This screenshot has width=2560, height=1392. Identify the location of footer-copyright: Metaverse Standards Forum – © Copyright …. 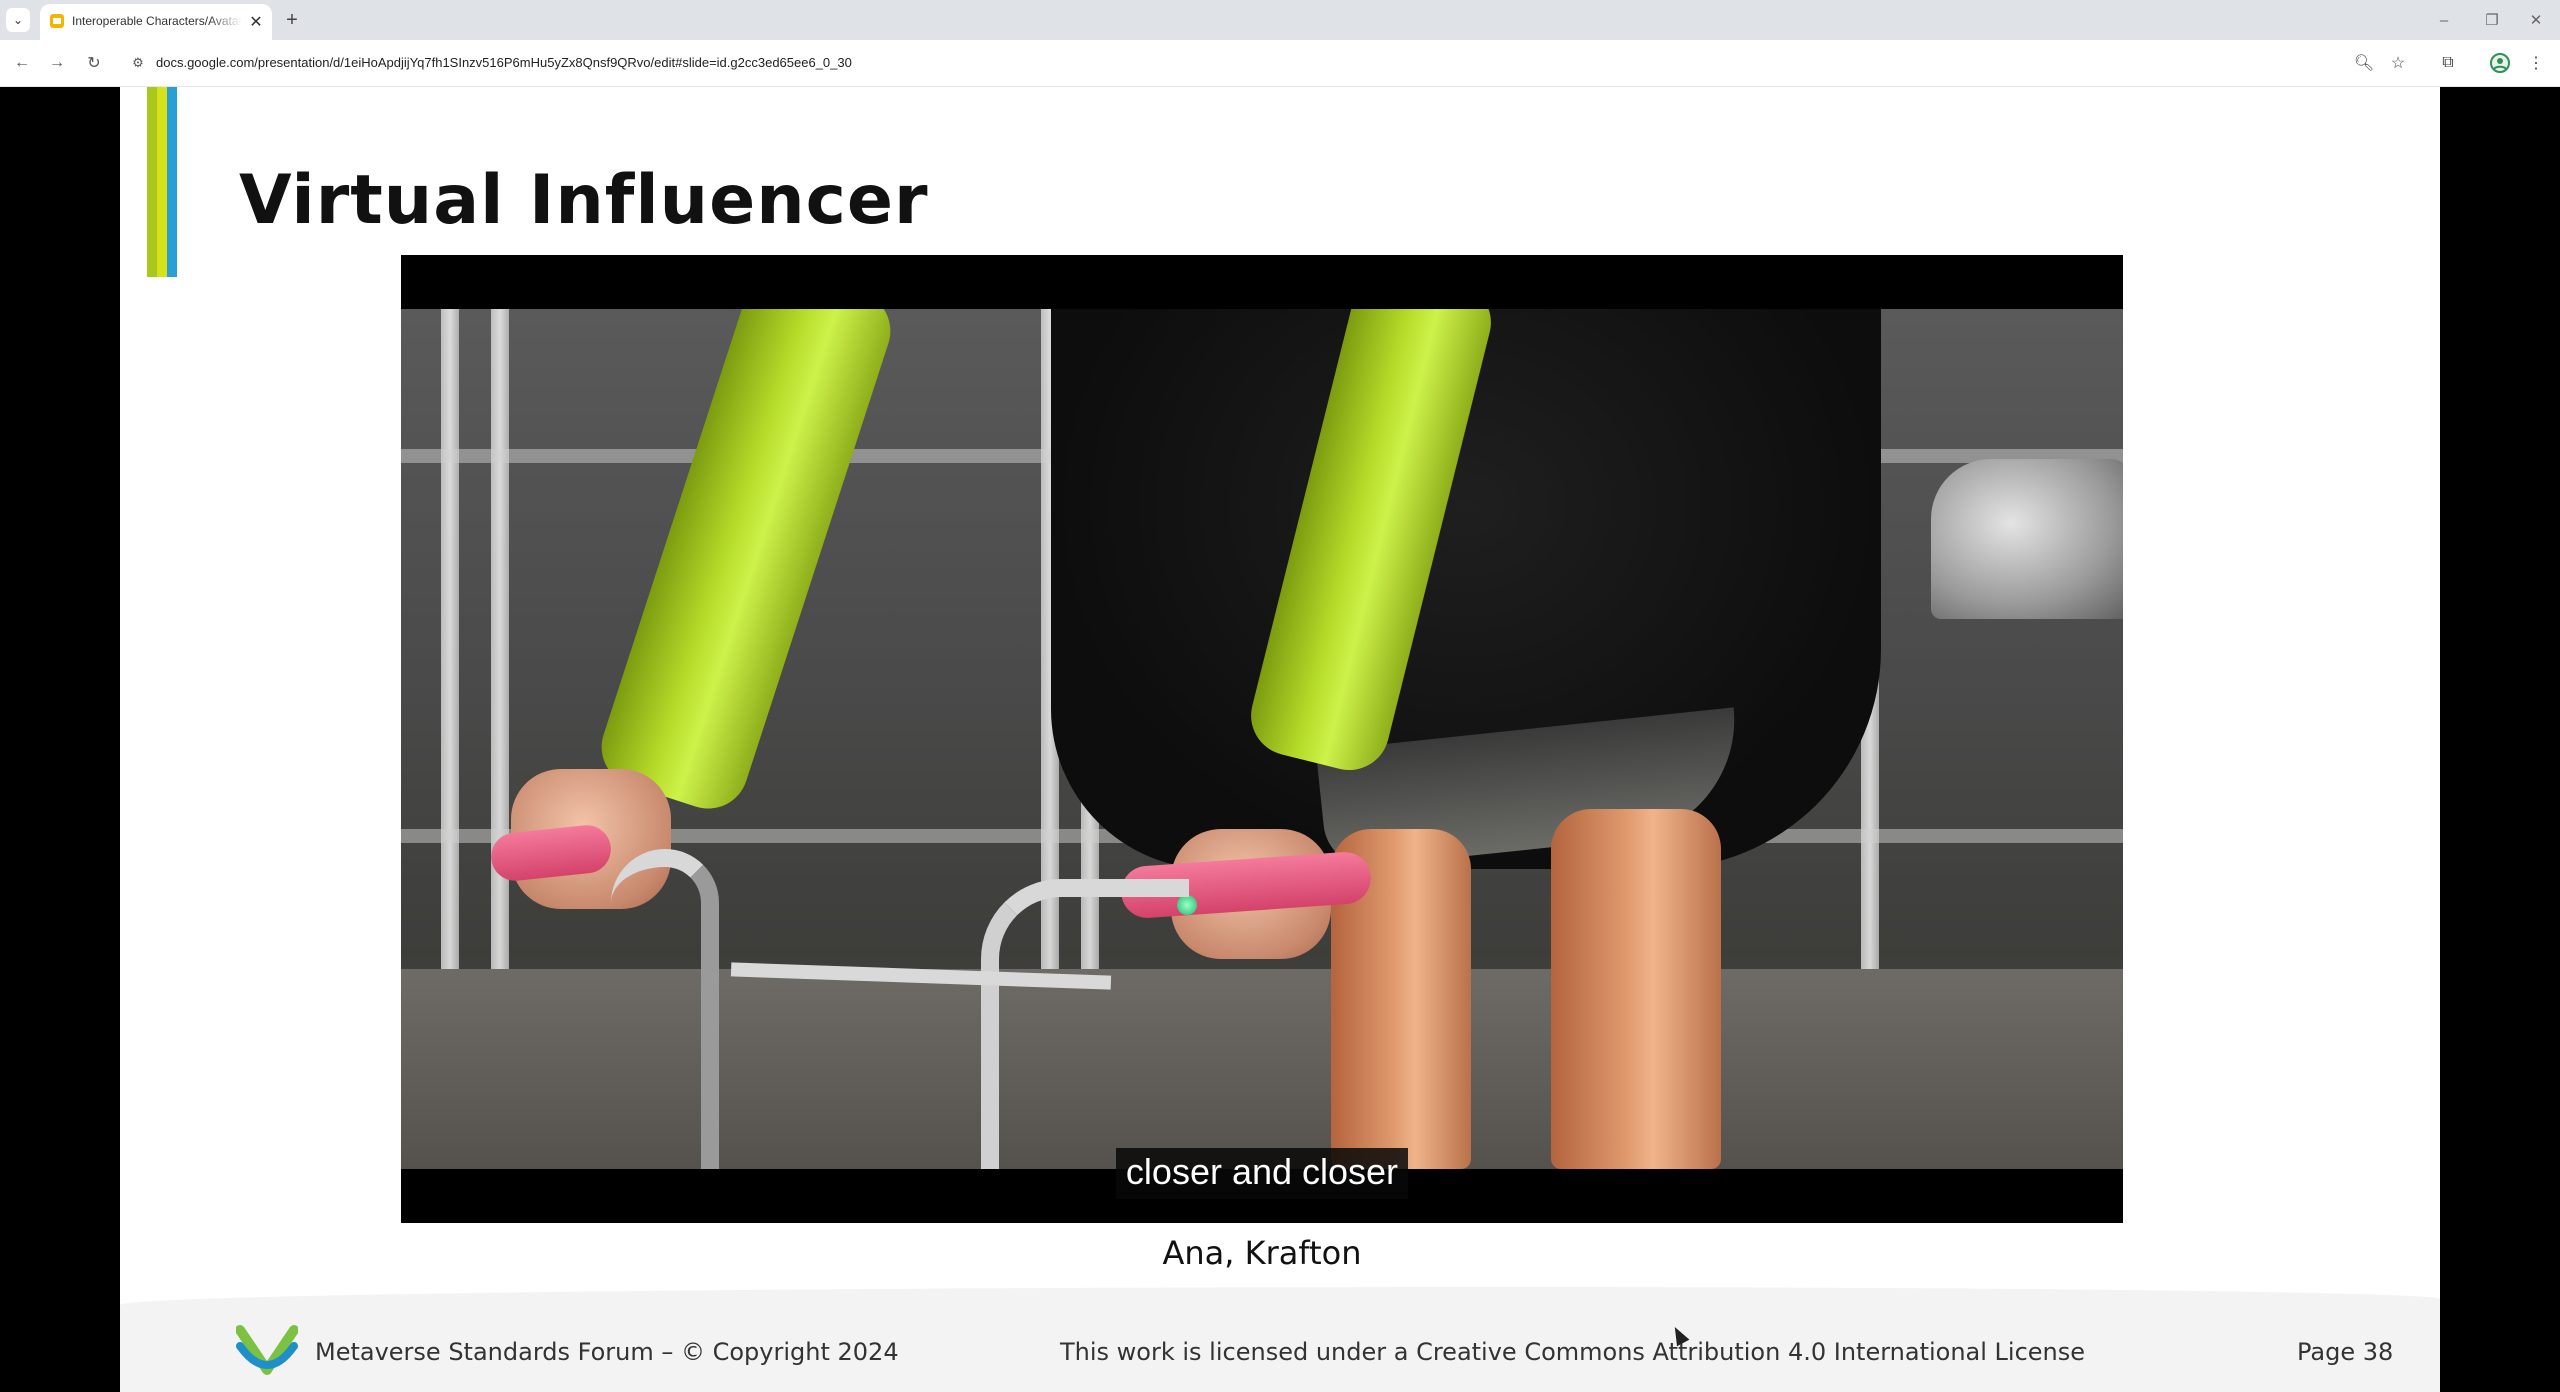
(607, 1352).